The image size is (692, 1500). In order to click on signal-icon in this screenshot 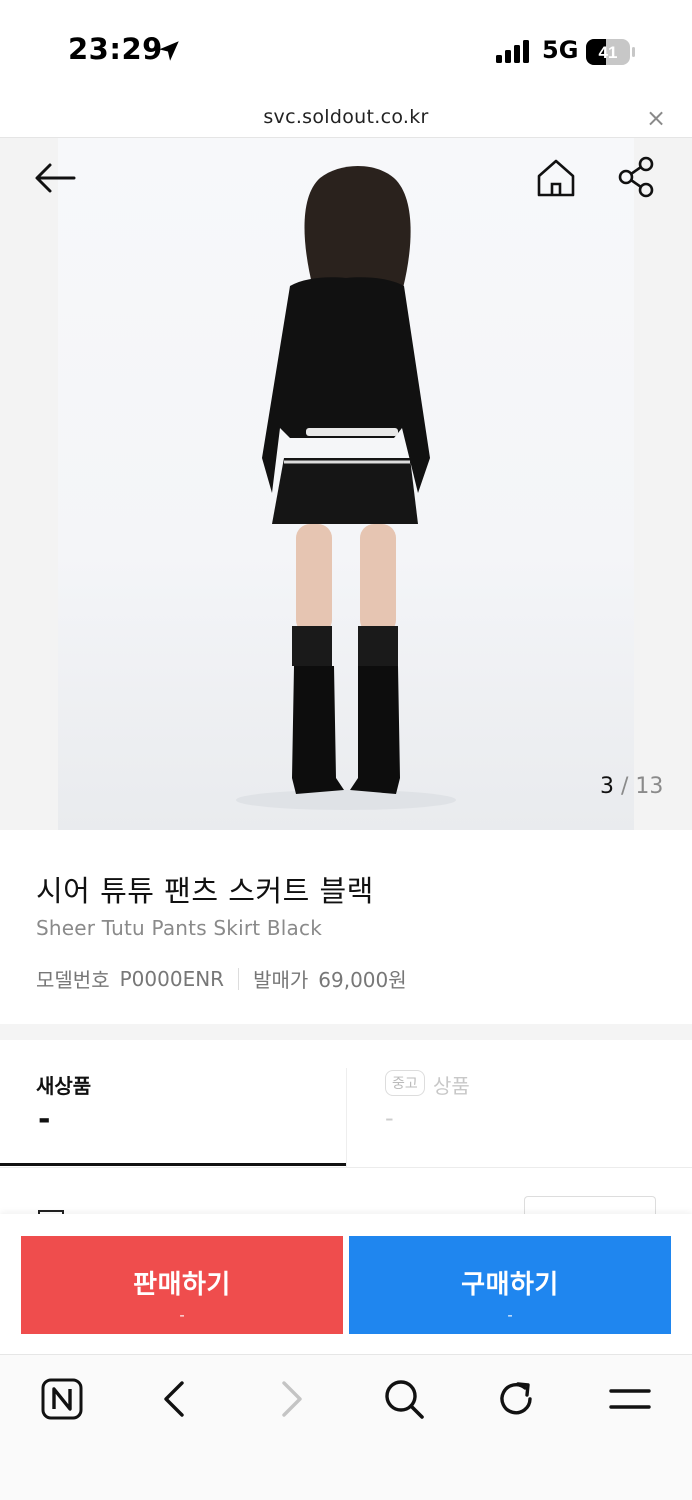, I will do `click(512, 51)`.